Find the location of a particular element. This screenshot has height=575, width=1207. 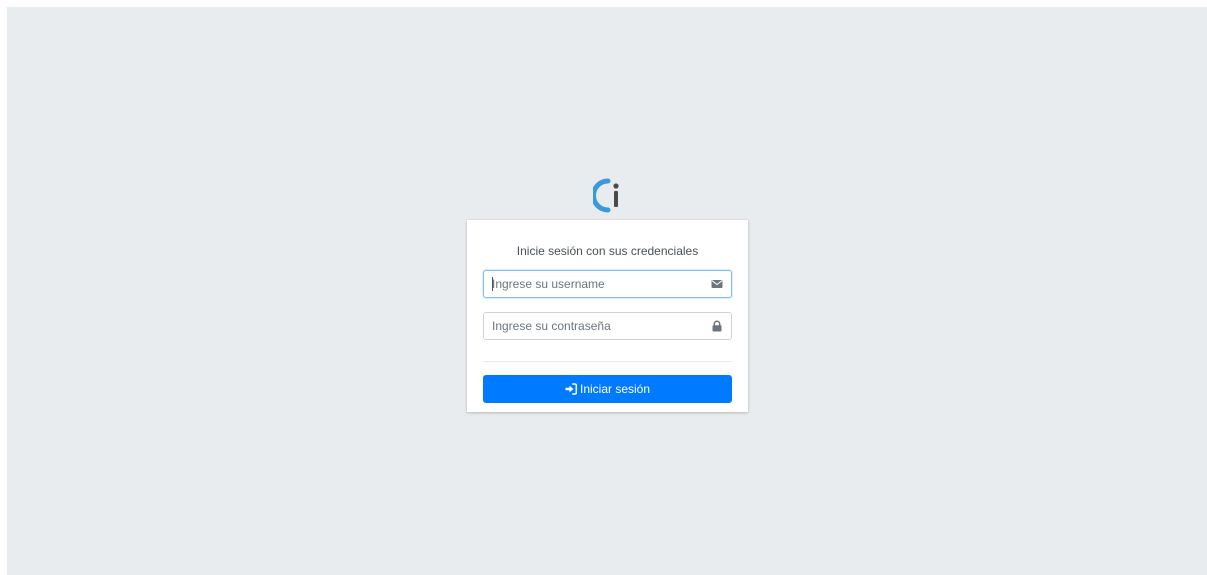

login-button: Iniciar sesión is located at coordinates (607, 389).